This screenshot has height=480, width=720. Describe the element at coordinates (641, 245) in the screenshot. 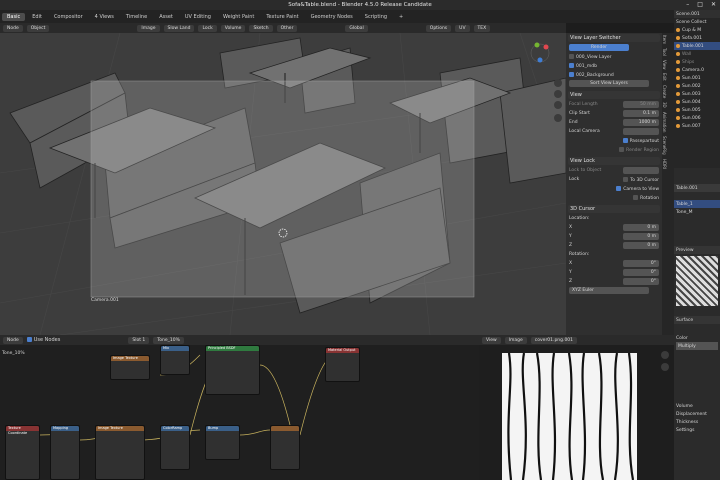

I see `cursor-loc-z: 0 m` at that location.